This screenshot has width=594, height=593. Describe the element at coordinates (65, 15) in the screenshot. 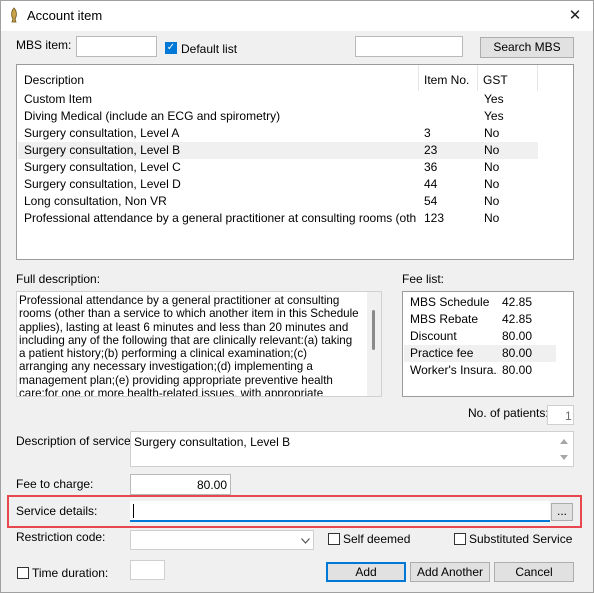

I see `window-title: Account item` at that location.